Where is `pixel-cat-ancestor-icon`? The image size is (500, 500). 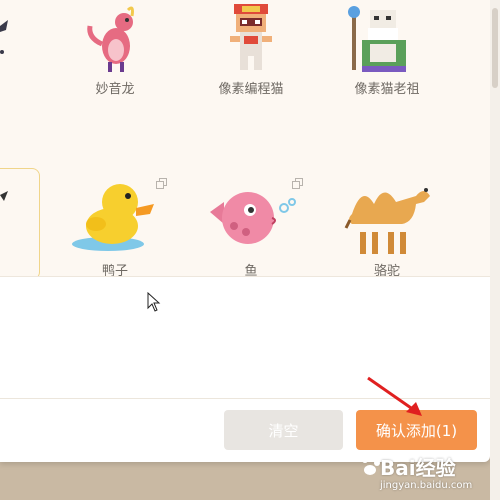
pixel-cat-ancestor-icon is located at coordinates (377, 39).